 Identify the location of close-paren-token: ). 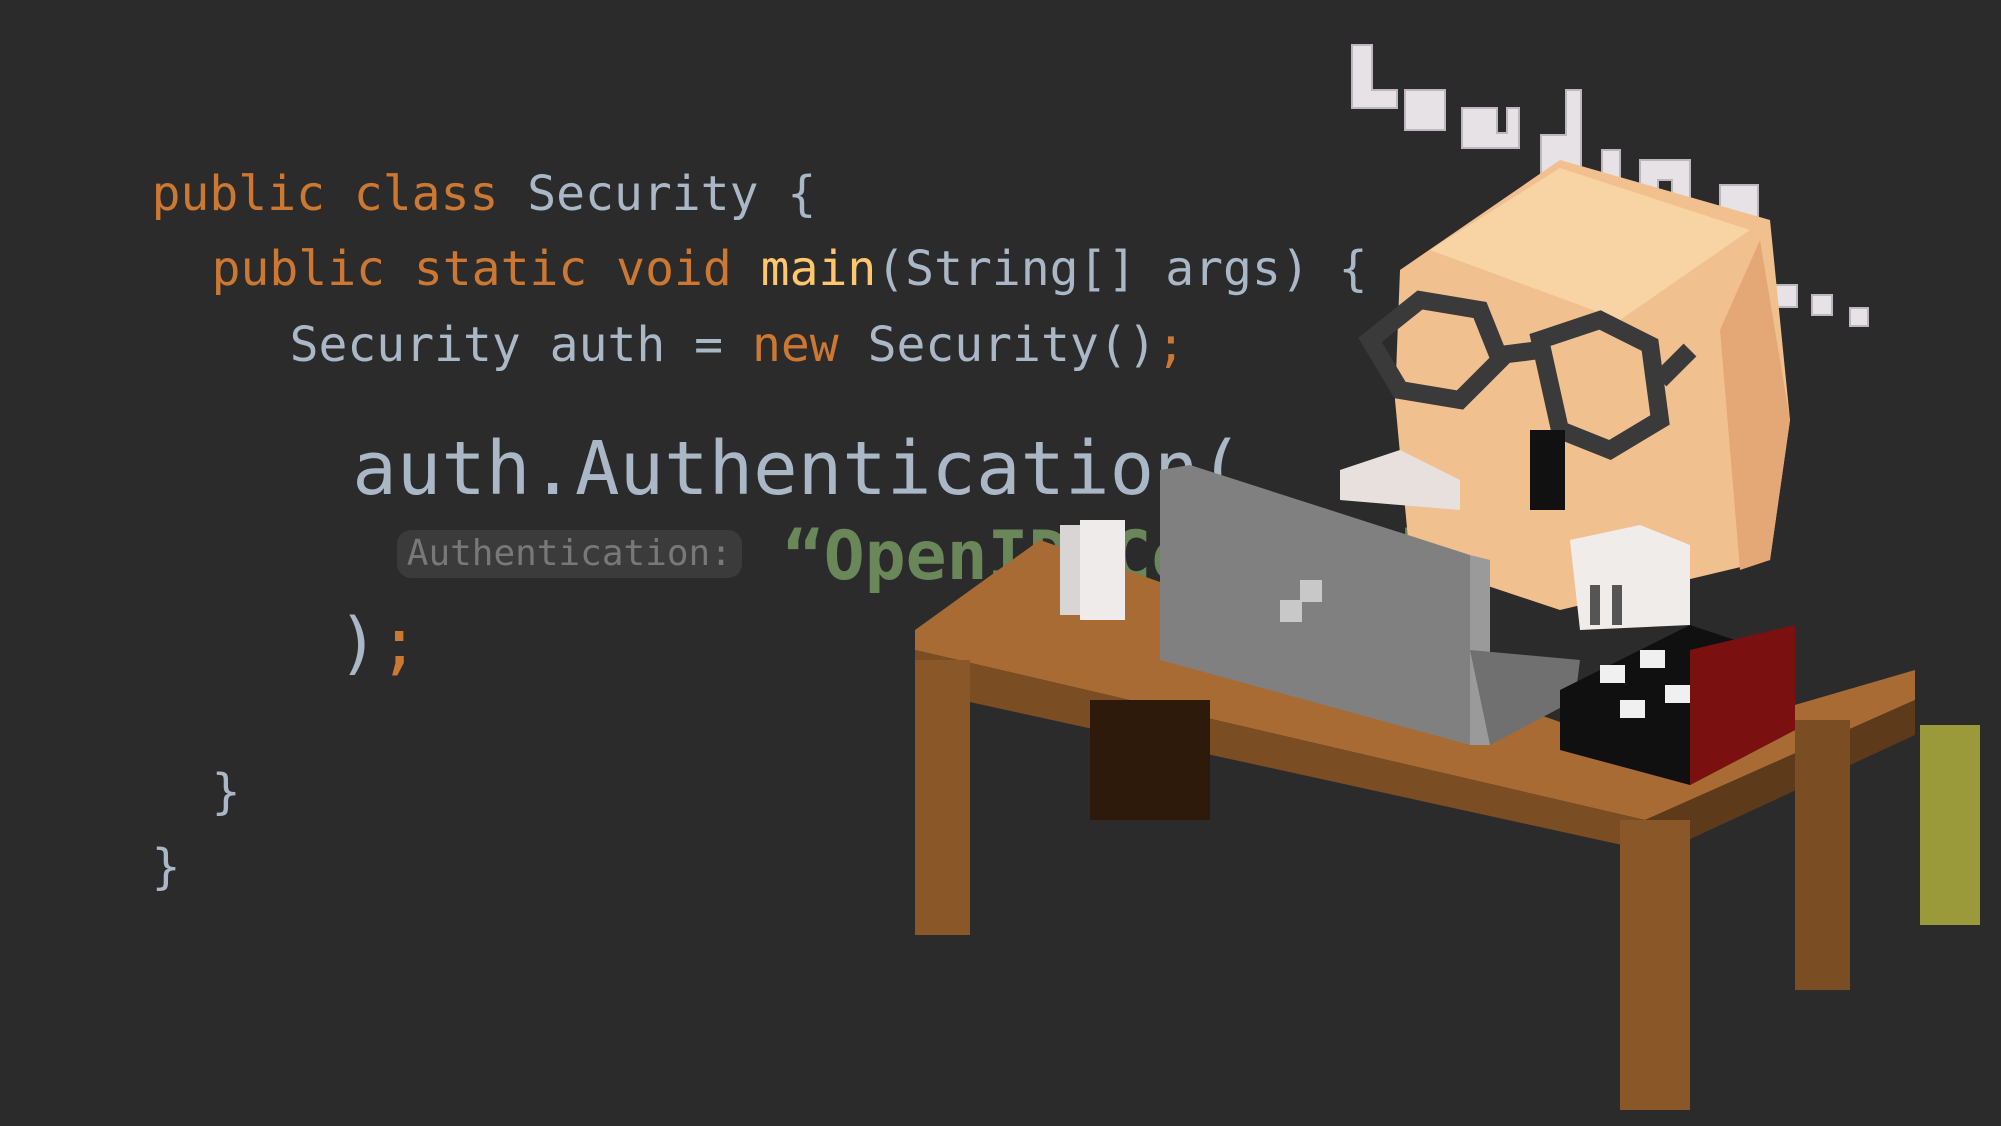
(358, 643).